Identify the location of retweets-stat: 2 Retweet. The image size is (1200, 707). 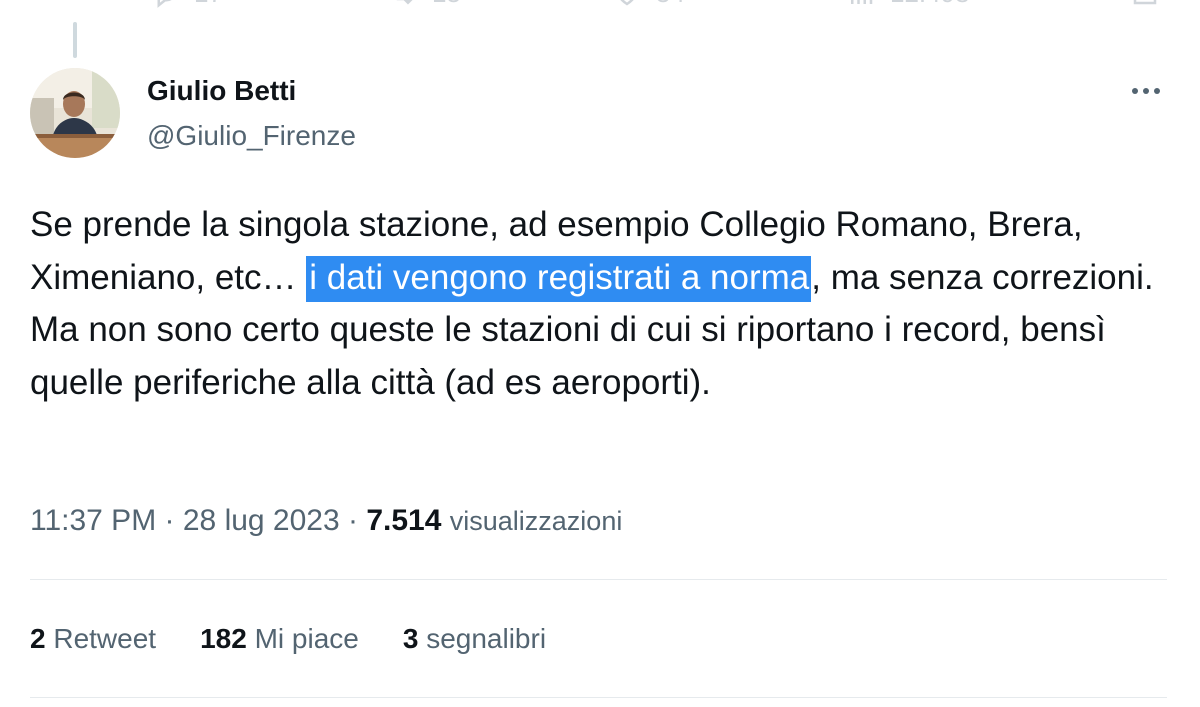
(93, 639).